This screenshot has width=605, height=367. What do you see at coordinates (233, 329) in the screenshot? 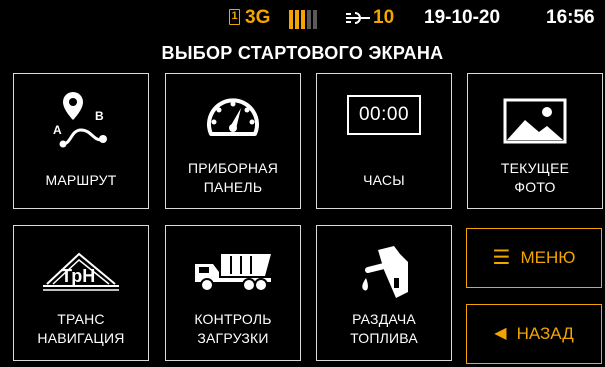
I see `tile-label: КОНТРОЛЬ ЗАГРУЗКИ` at bounding box center [233, 329].